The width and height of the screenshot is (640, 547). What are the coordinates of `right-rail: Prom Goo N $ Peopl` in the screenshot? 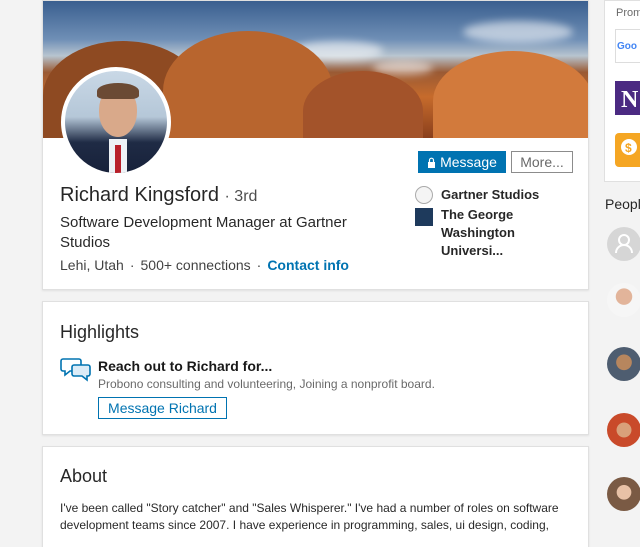 It's located at (622, 273).